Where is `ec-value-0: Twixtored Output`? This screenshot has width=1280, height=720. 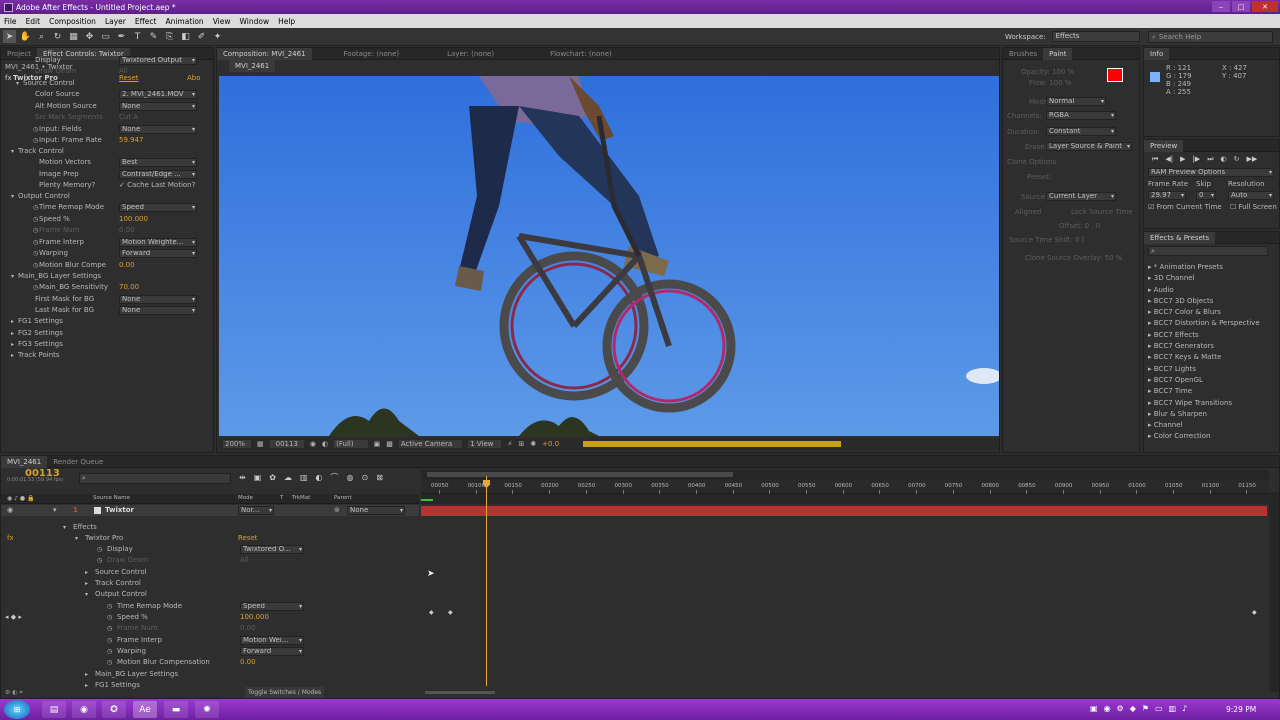 ec-value-0: Twixtored Output is located at coordinates (158, 60).